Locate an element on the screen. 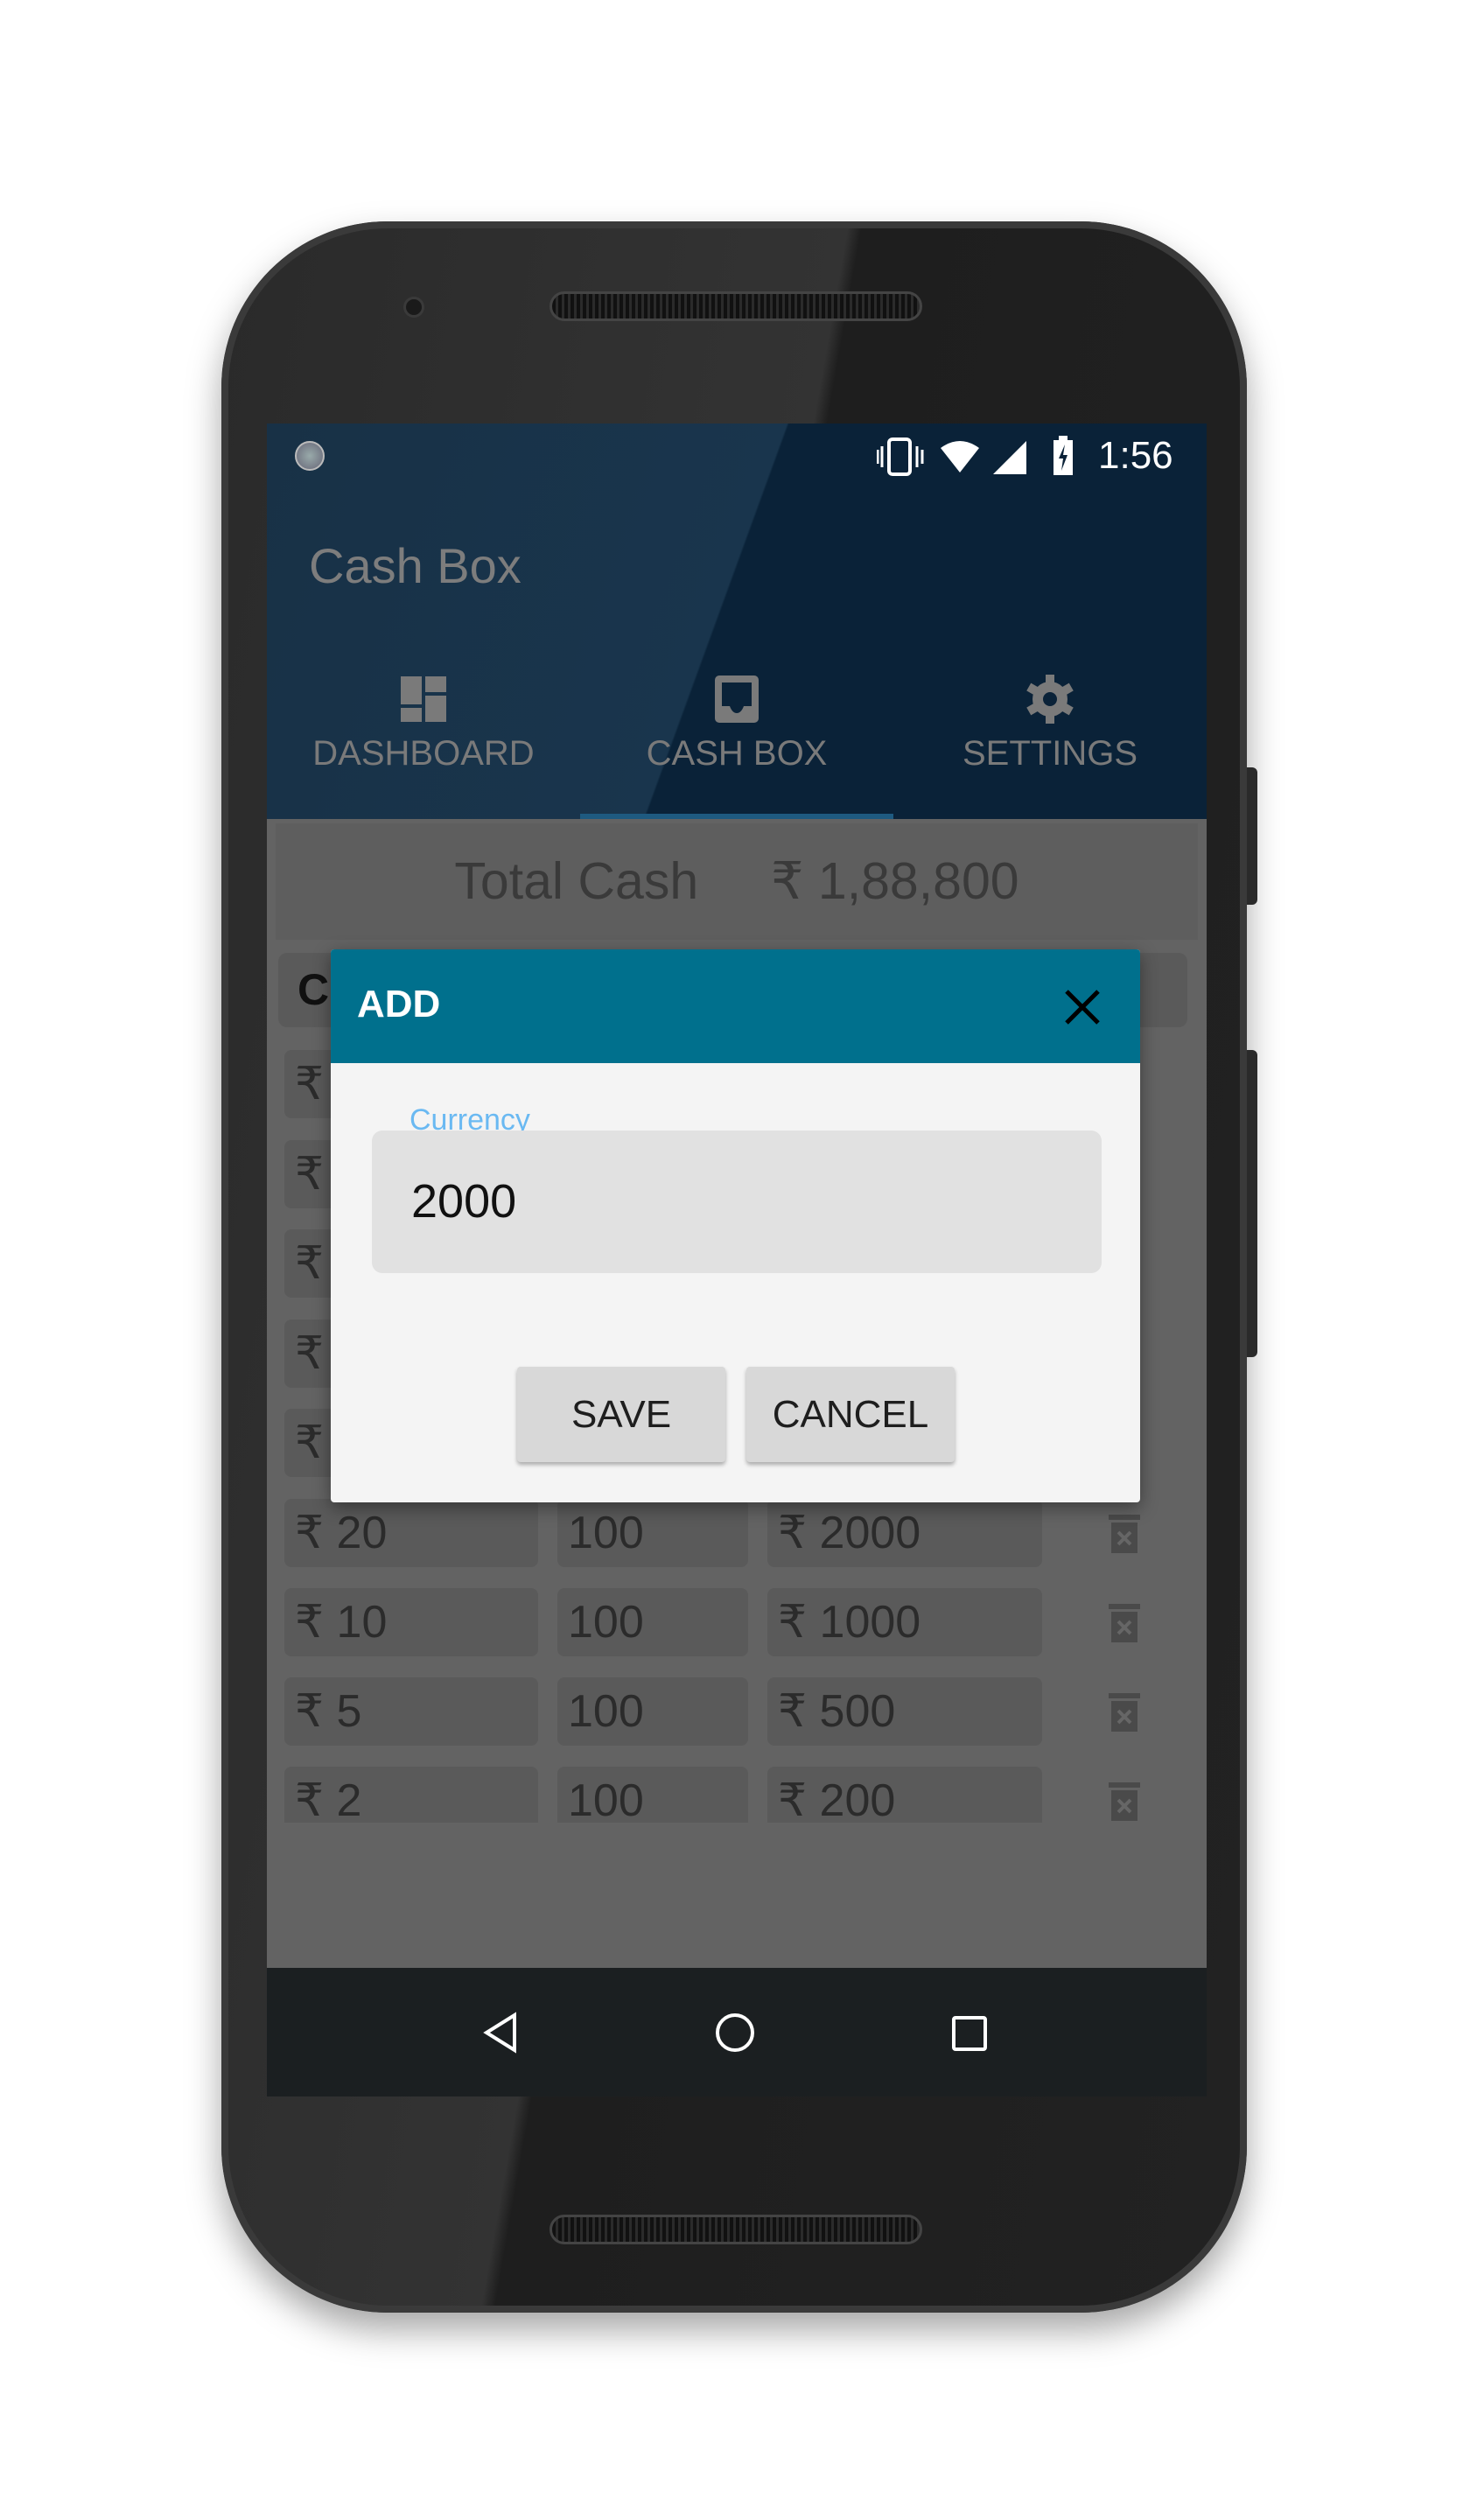 This screenshot has width=1470, height=2520. table-row: ₹ 10 100 ₹ 1000 is located at coordinates (737, 1632).